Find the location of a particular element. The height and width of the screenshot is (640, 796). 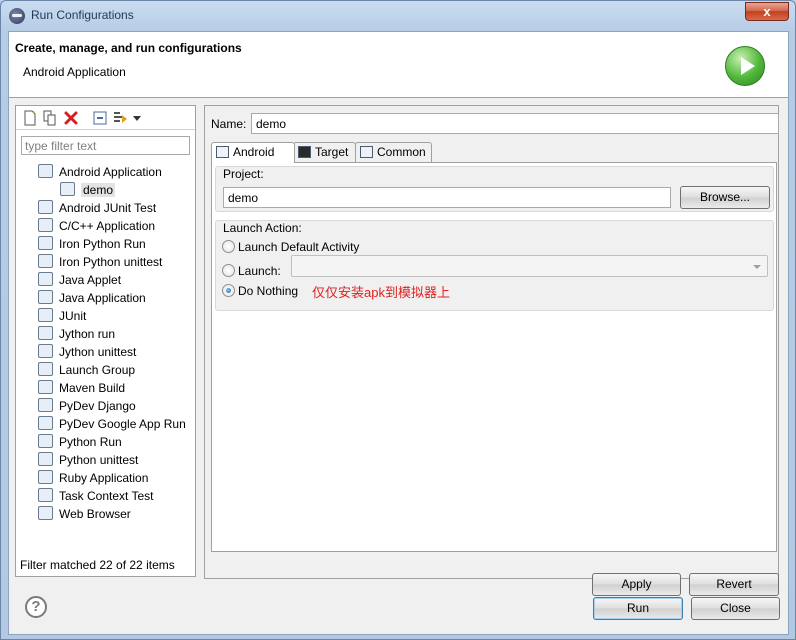

tree-item: Launch Group is located at coordinates (86, 369).